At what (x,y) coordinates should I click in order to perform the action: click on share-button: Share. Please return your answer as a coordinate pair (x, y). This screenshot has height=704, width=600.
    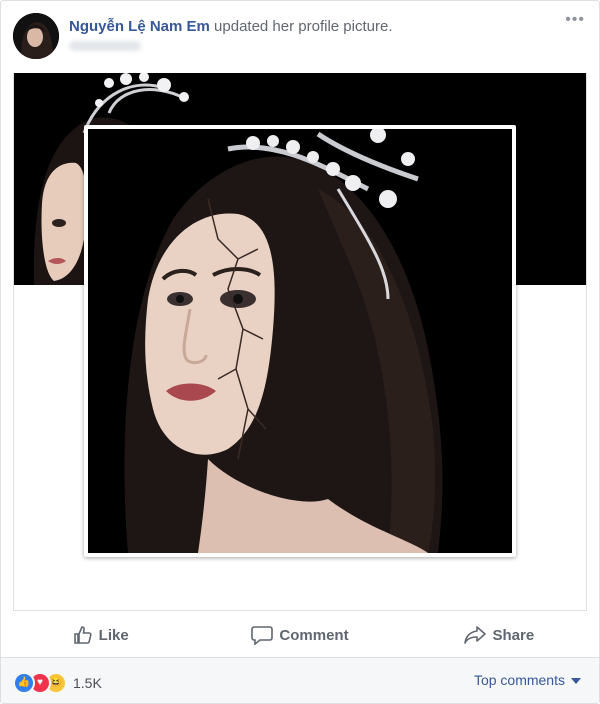
    Looking at the image, I should click on (499, 635).